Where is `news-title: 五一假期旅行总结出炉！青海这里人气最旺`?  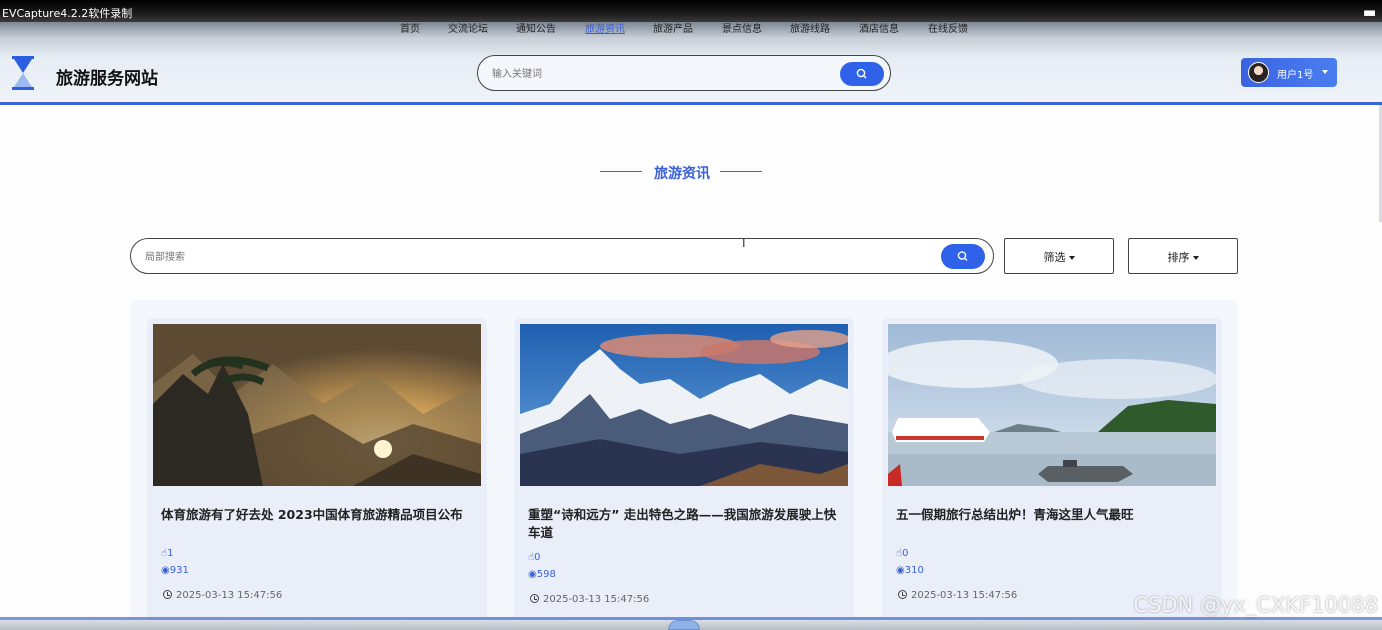 news-title: 五一假期旅行总结出炉！青海这里人气最旺 is located at coordinates (1052, 515).